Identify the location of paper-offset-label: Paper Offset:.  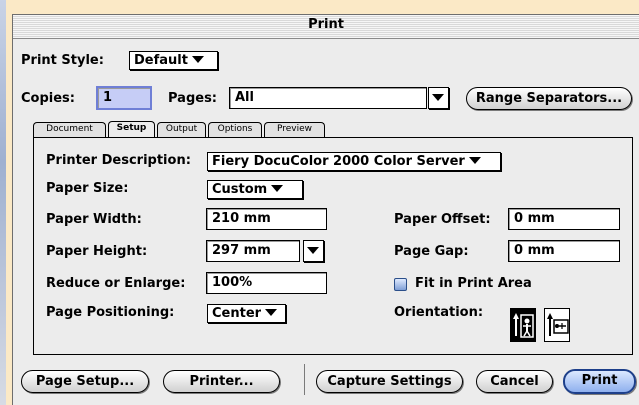
(442, 219).